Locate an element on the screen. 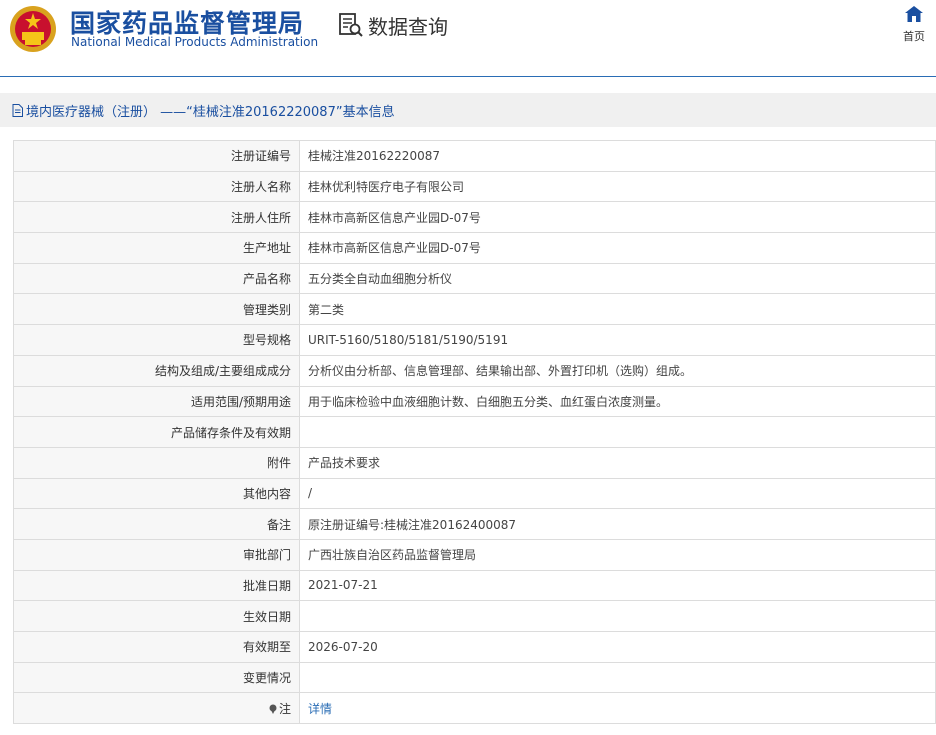  field-value: 产品技术要求 is located at coordinates (617, 462).